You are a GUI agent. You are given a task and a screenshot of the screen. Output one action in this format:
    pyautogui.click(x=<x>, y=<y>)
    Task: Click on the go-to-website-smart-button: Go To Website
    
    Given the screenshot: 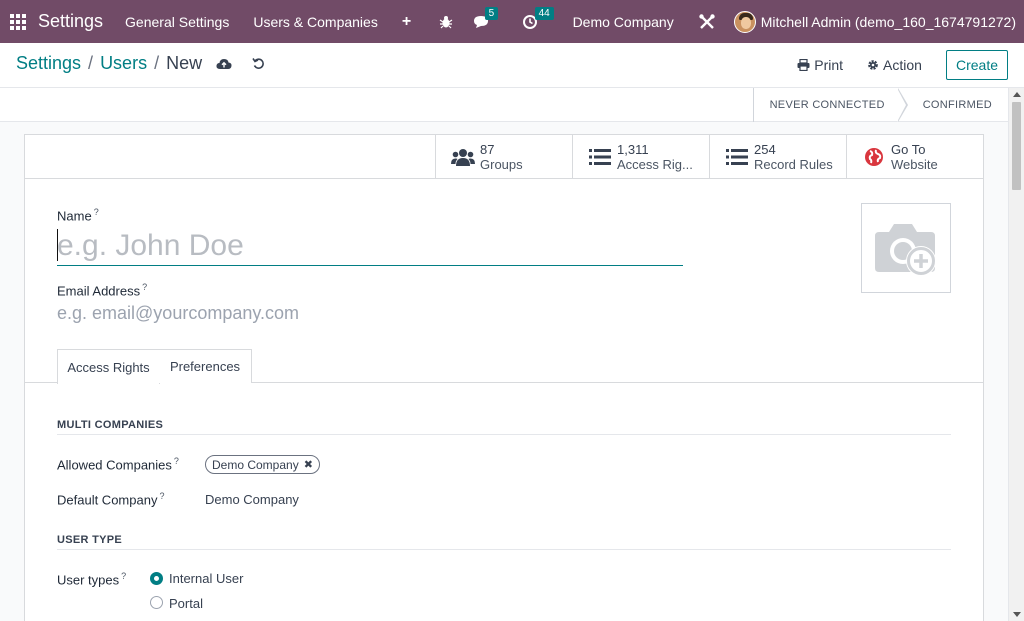 What is the action you would take?
    pyautogui.click(x=914, y=157)
    